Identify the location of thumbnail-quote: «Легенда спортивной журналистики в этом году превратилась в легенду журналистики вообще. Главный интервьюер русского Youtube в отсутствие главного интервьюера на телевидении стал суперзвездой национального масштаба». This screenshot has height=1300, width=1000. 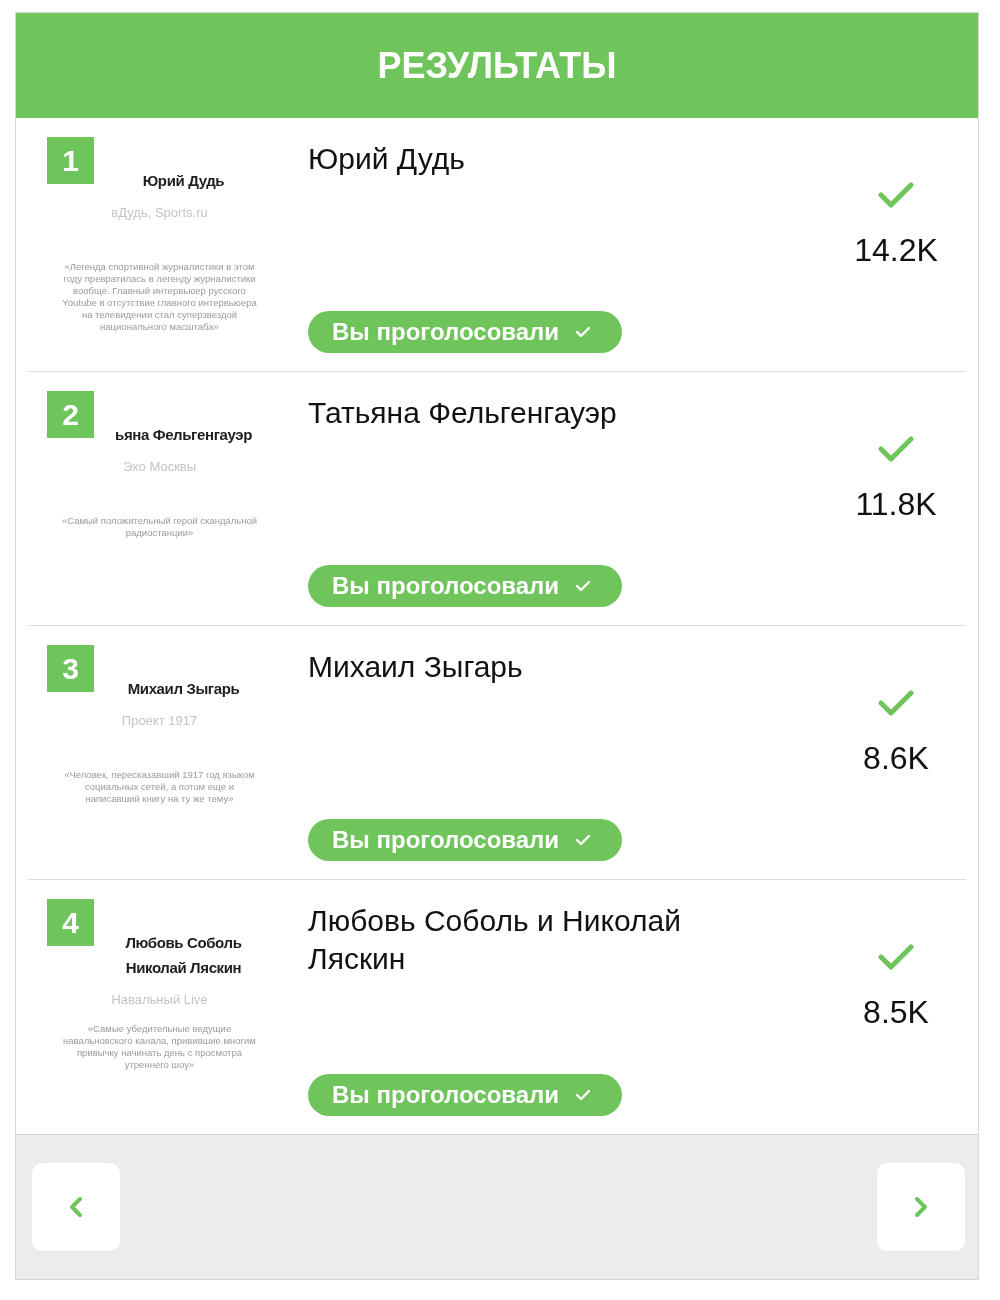
(159, 297).